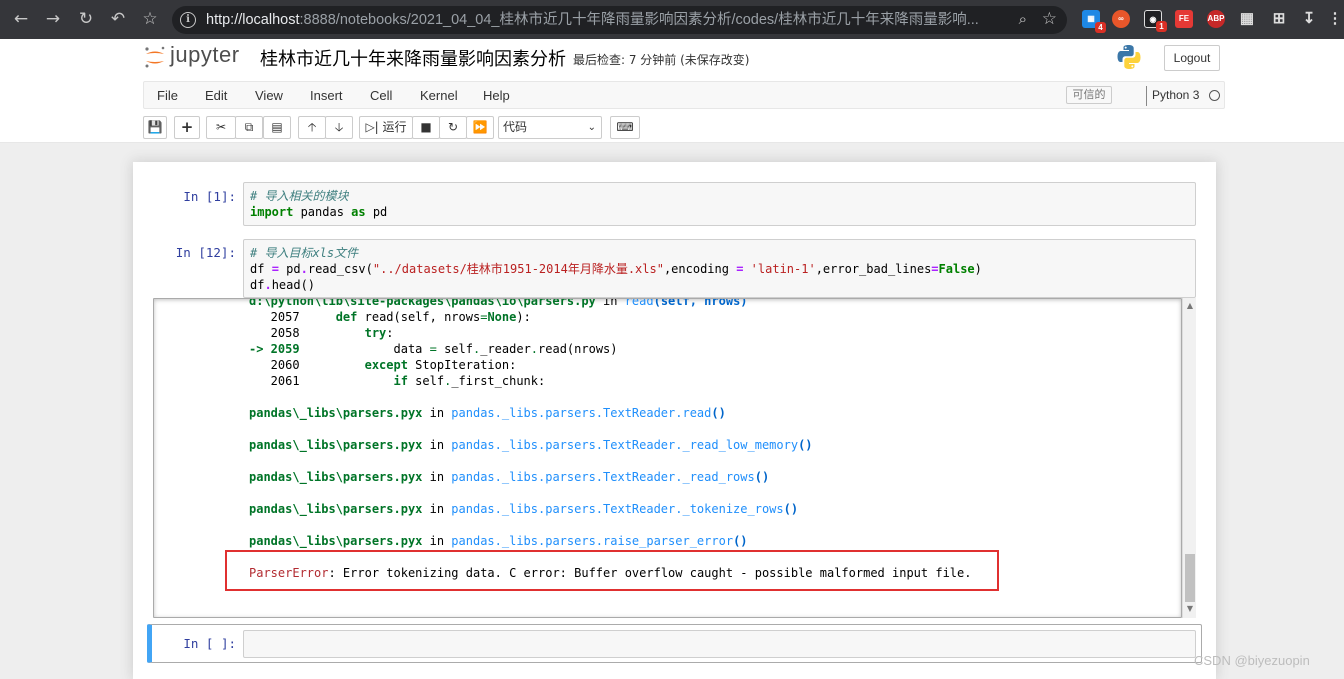  I want to click on cell-1-input: # 导入相关的模块 import pandas as pd, so click(719, 204).